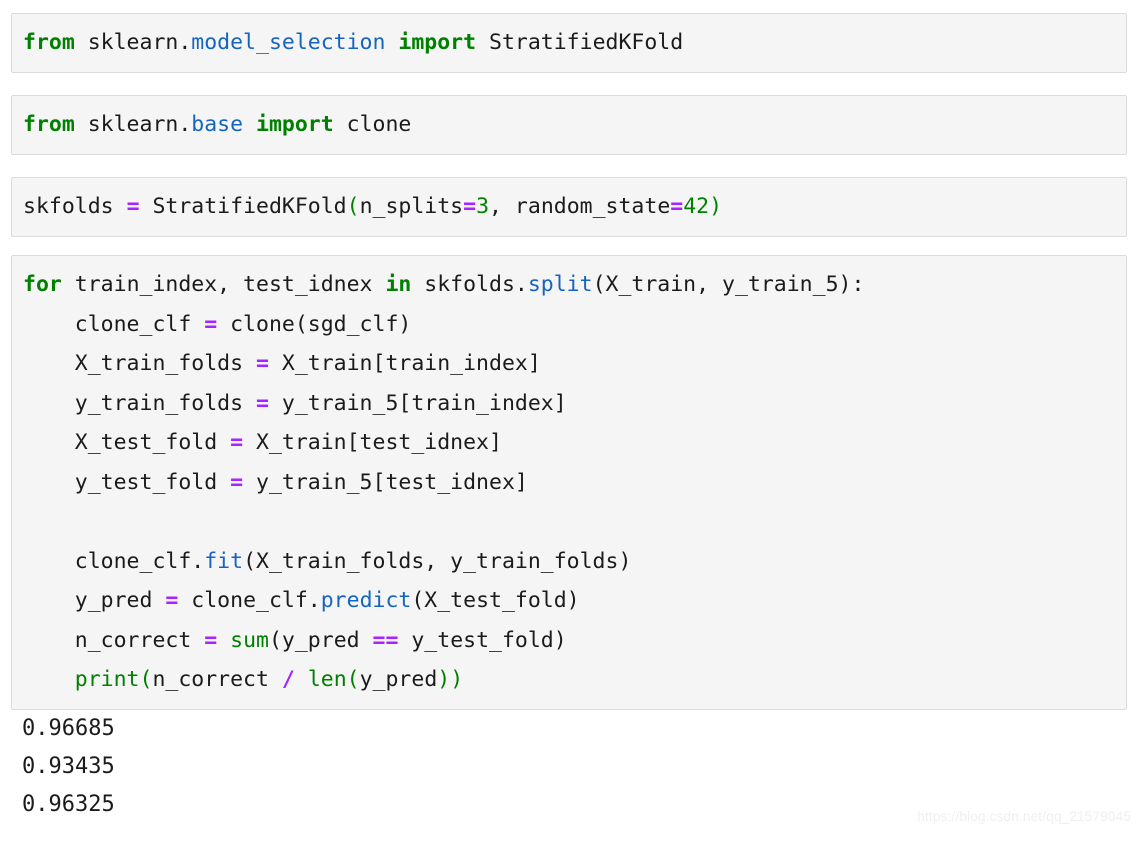  I want to click on code-token: clone(sgd_clf), so click(314, 324).